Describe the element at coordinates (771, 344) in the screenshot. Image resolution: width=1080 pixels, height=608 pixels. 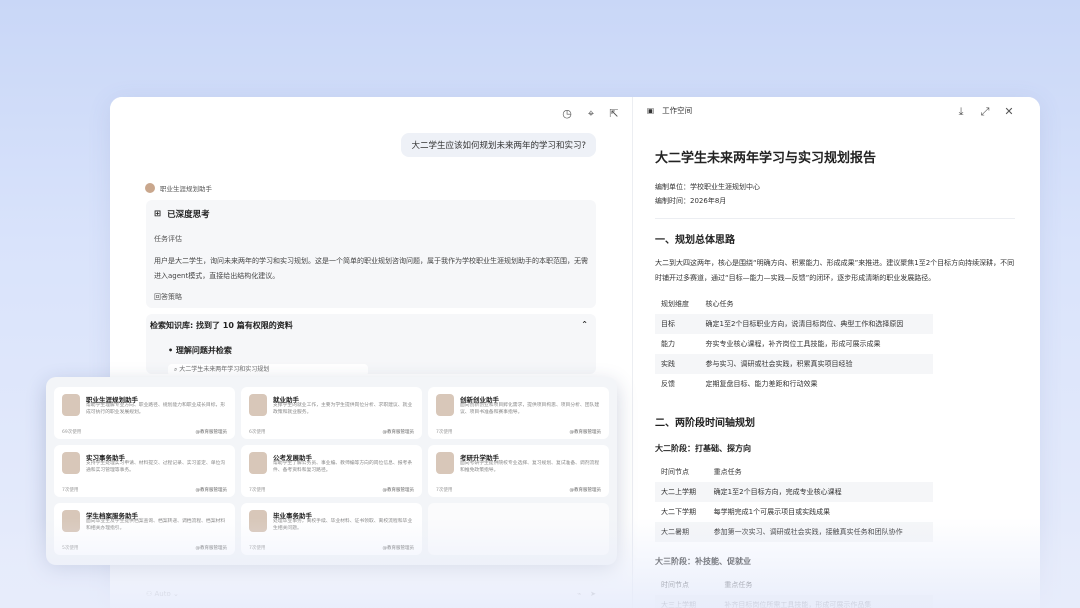
I see `table-row: 能力 夯实专业核心课程，补齐岗位工具技能，形成可展示成果` at that location.